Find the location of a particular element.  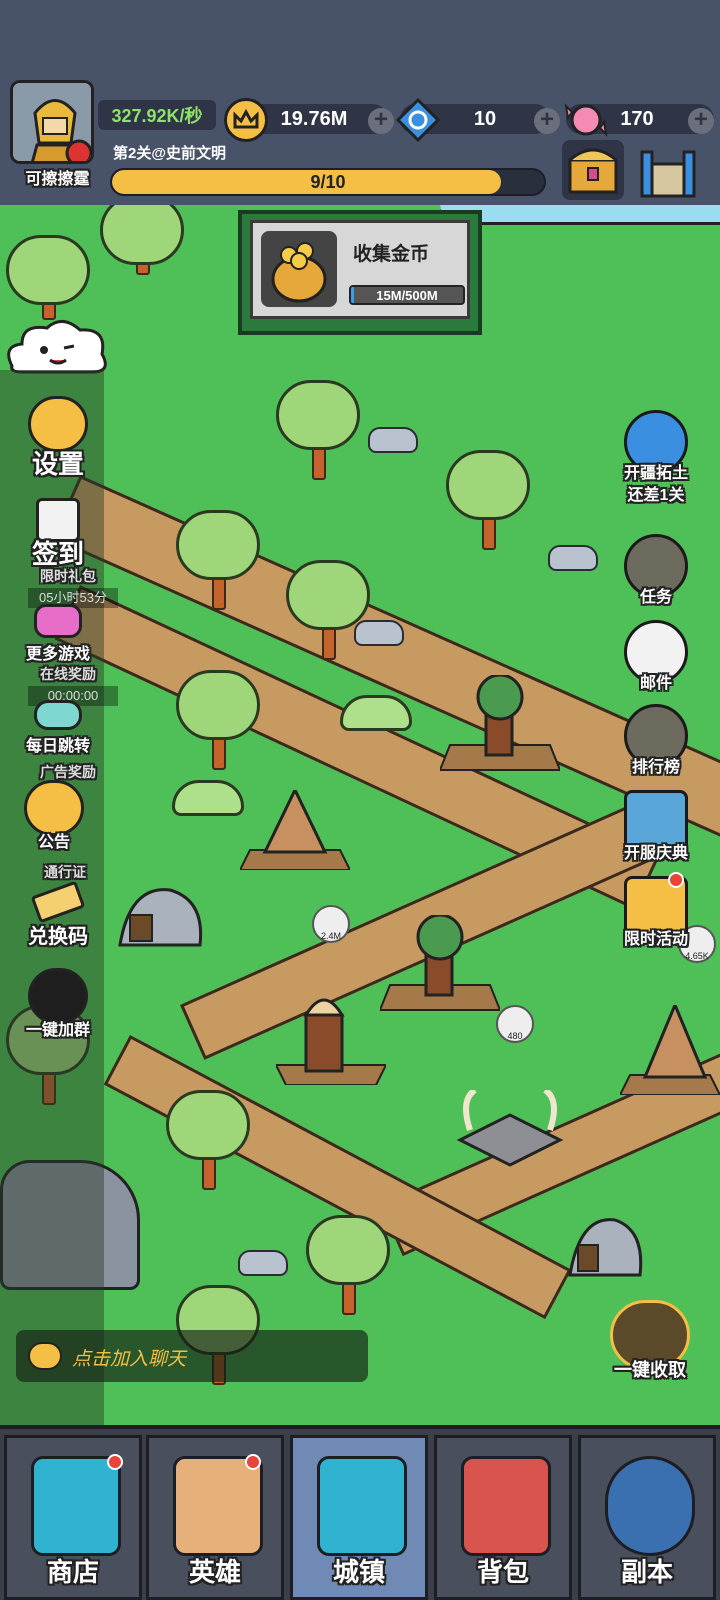

collect-gold-title: 收集金币 is located at coordinates (391, 254).